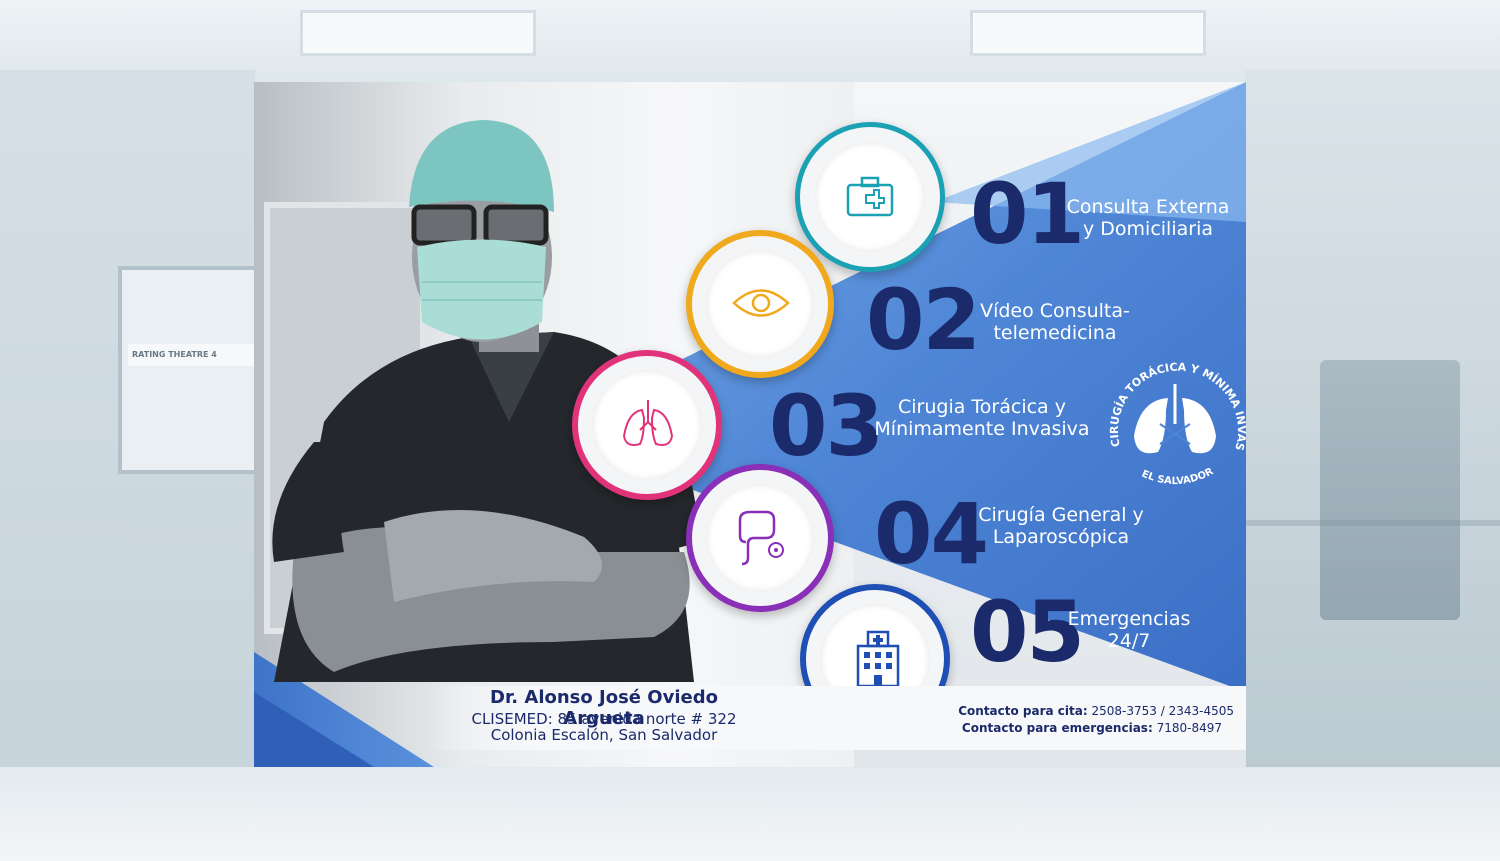 This screenshot has width=1500, height=861. What do you see at coordinates (750, 814) in the screenshot?
I see `floor` at bounding box center [750, 814].